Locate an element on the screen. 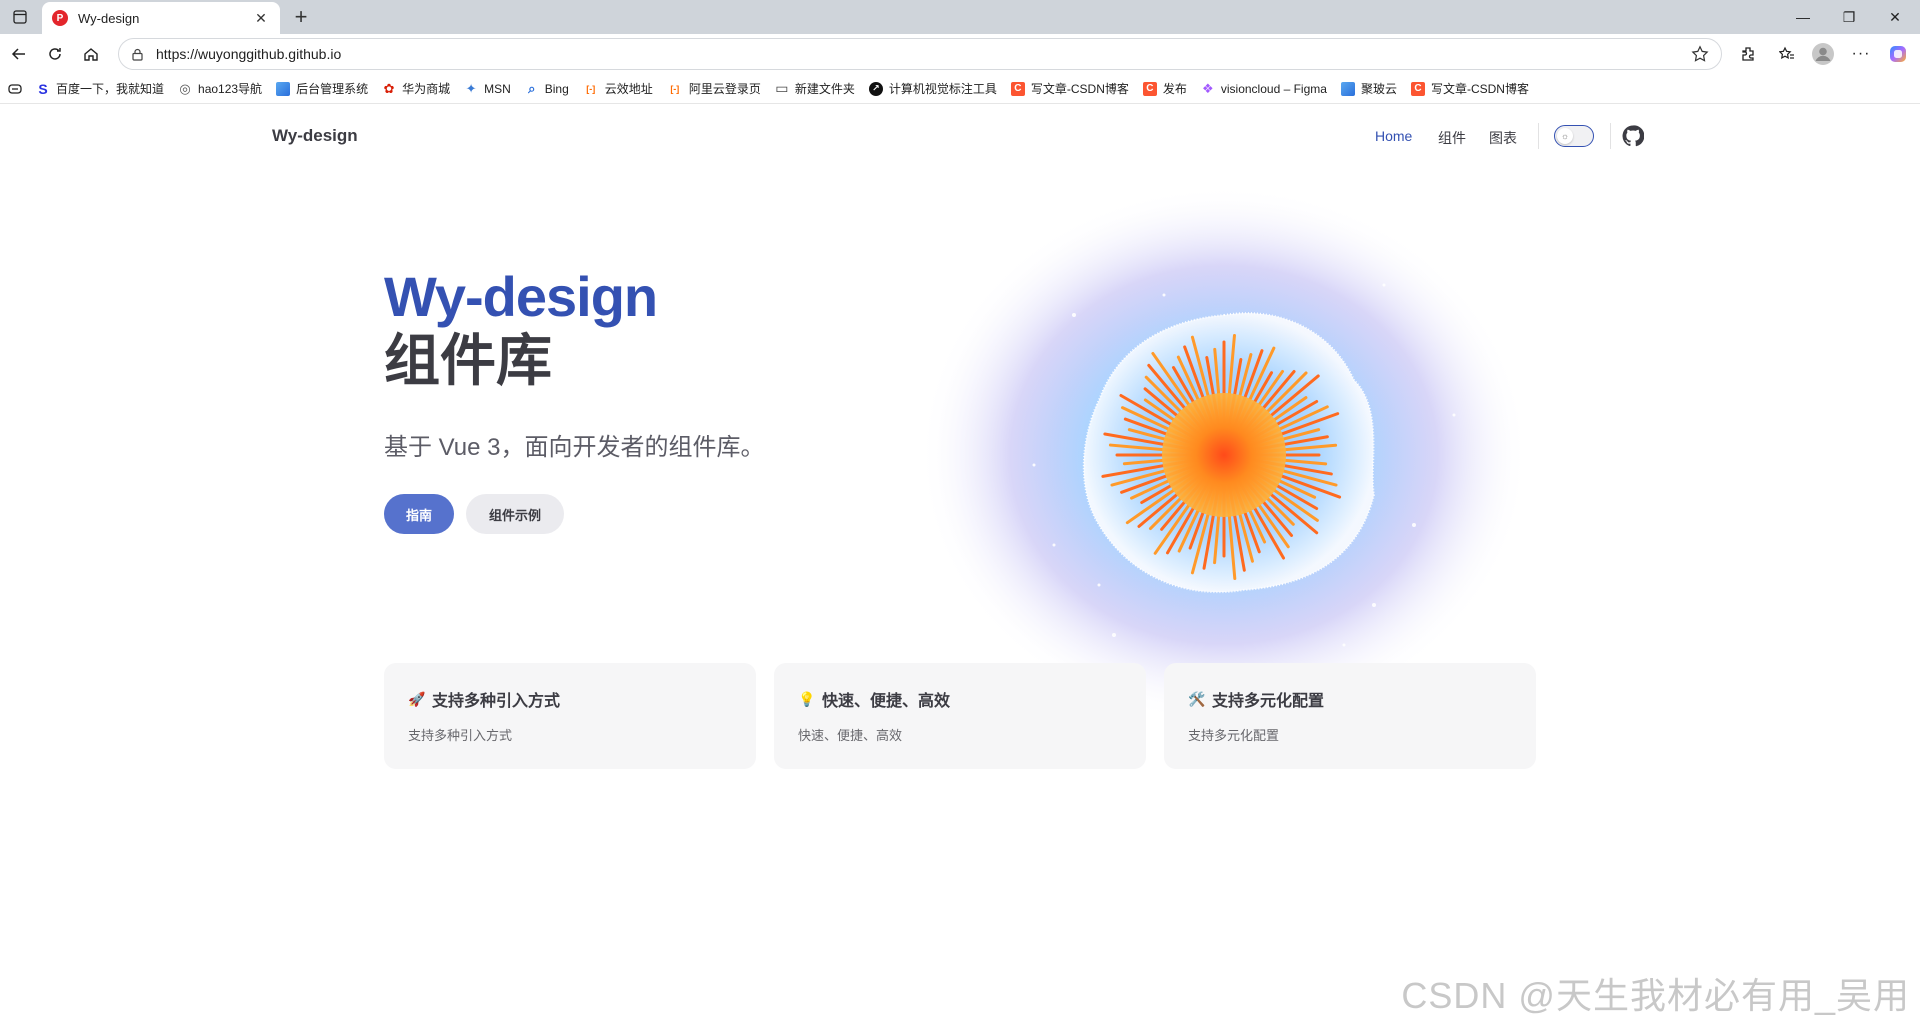 The height and width of the screenshot is (1032, 1920). bookmark-label: Bing is located at coordinates (556, 88).